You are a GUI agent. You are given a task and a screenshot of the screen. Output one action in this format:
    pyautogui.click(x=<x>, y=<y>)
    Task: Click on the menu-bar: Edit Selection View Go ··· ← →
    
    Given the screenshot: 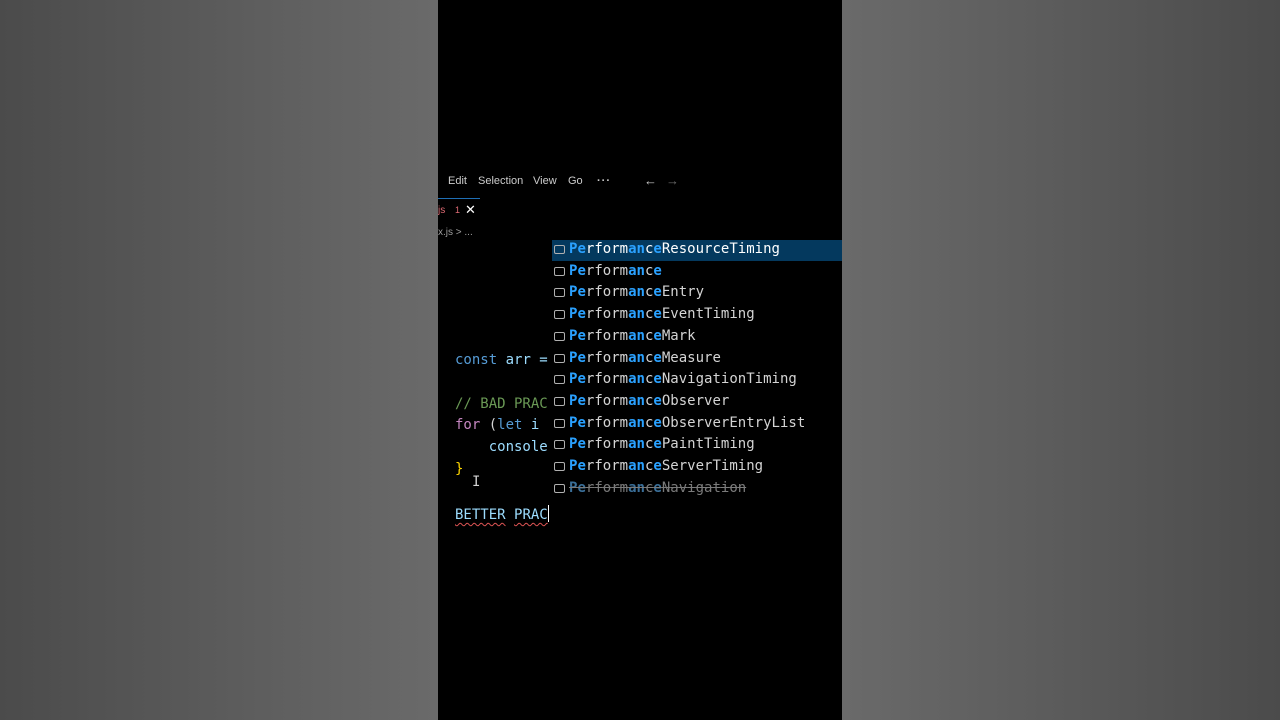 What is the action you would take?
    pyautogui.click(x=640, y=182)
    